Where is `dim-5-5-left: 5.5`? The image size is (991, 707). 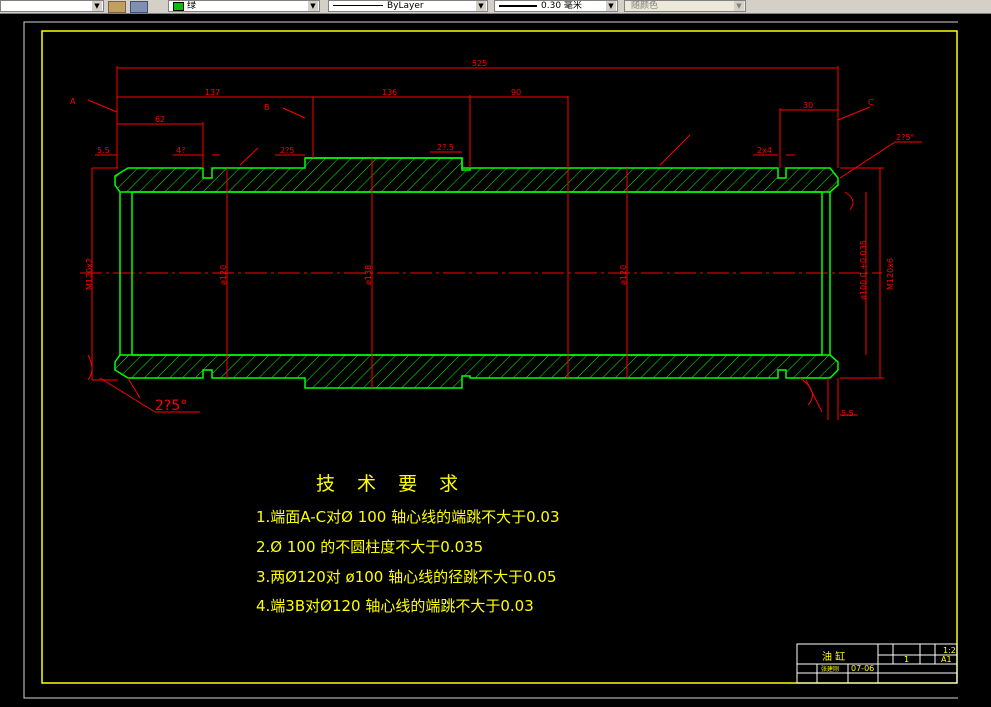 dim-5-5-left: 5.5 is located at coordinates (103, 150).